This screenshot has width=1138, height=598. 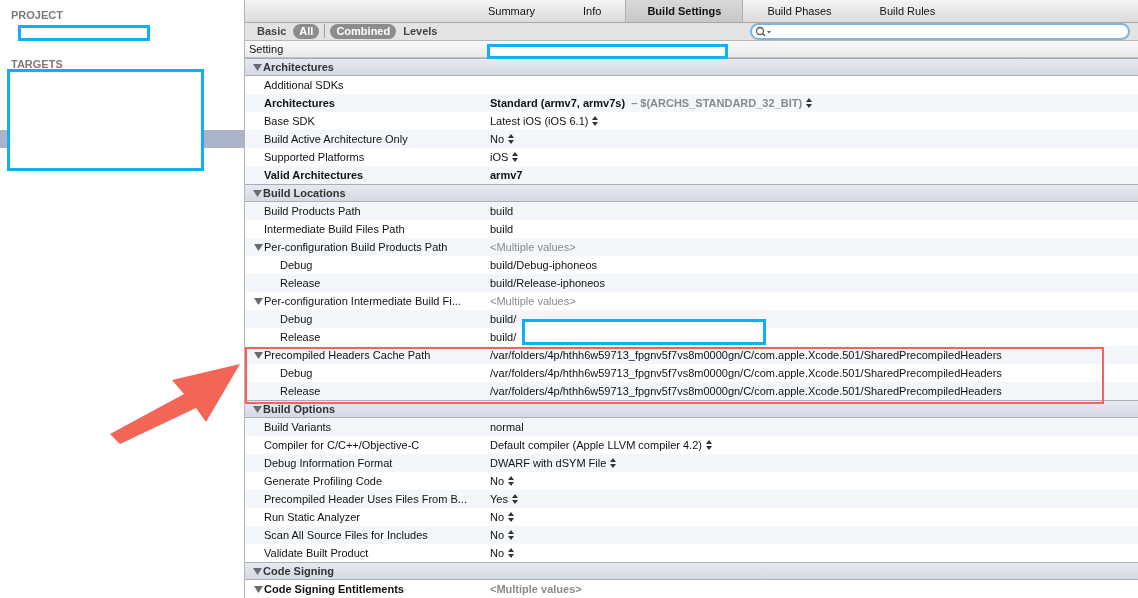 What do you see at coordinates (512, 11) in the screenshot?
I see `tab: Summary` at bounding box center [512, 11].